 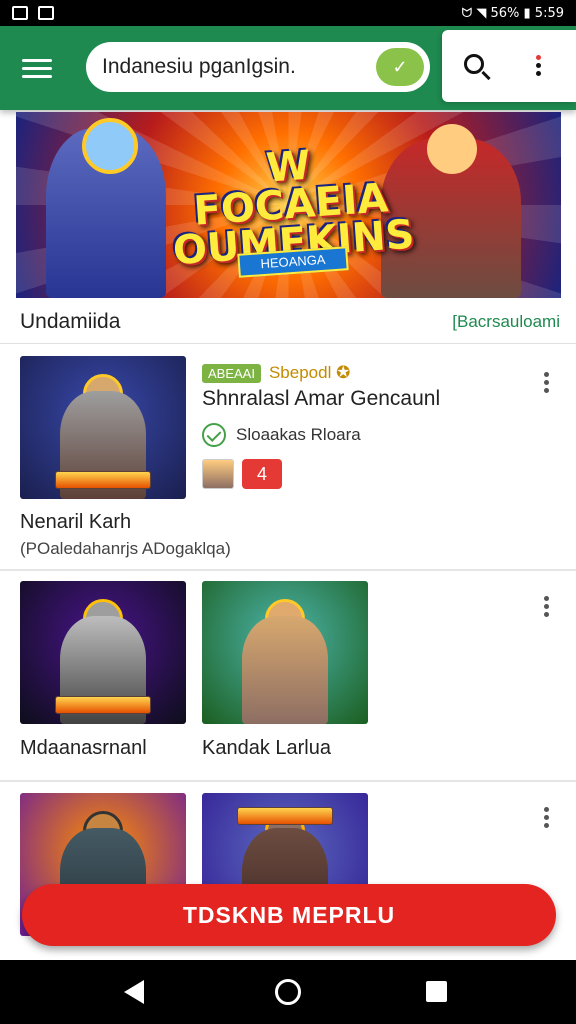 I want to click on navigation-bar, so click(x=288, y=992).